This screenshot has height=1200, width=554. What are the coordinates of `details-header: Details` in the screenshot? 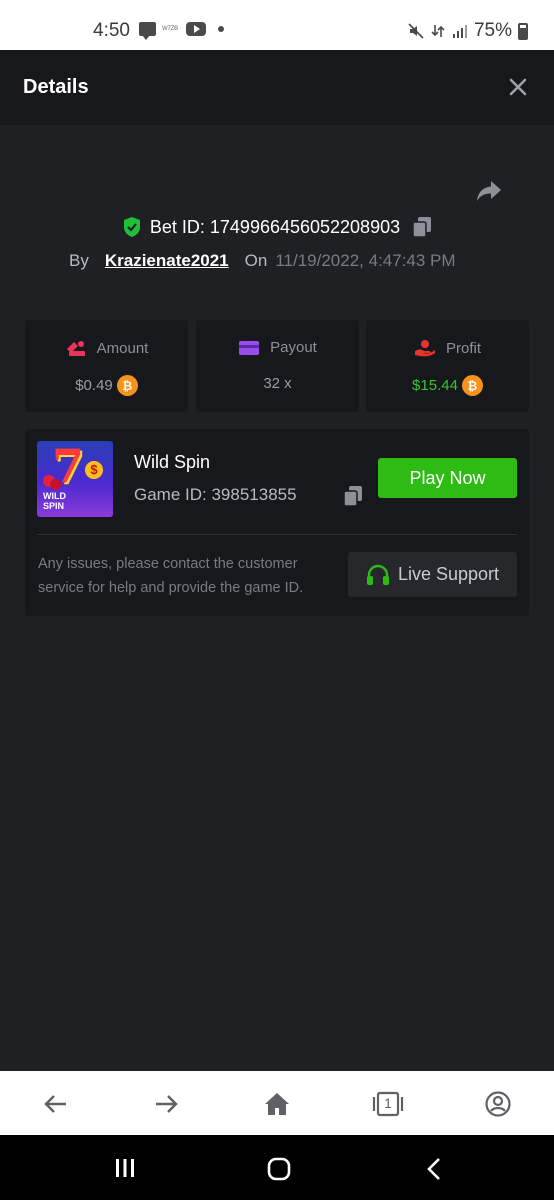 It's located at (277, 87).